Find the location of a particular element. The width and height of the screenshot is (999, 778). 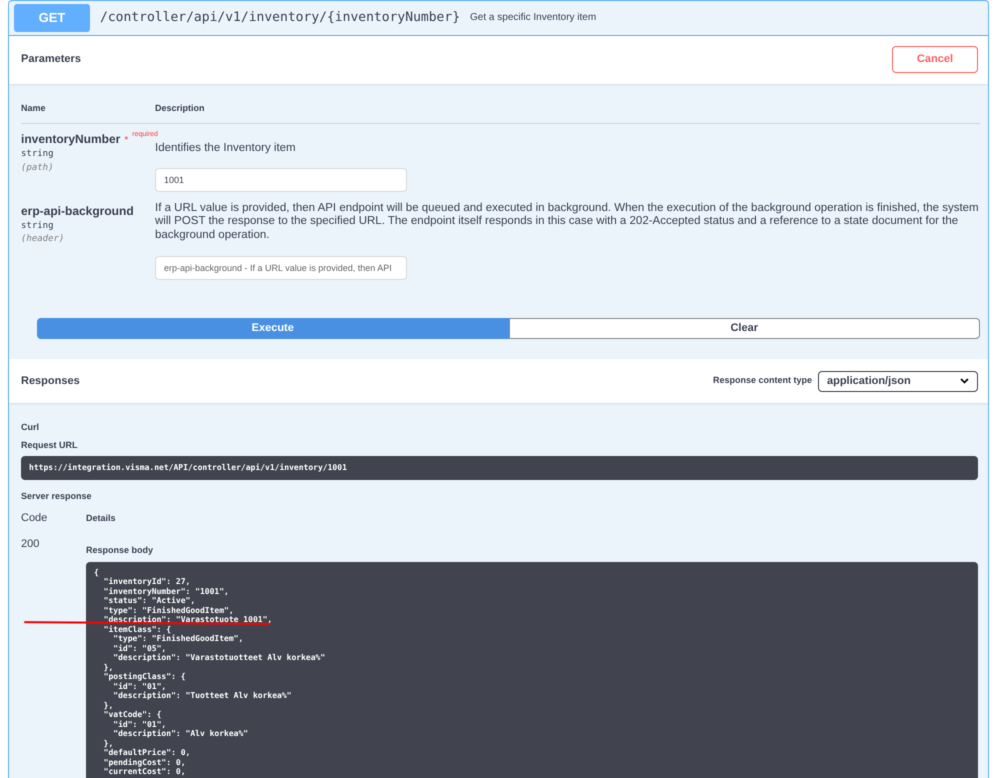

response-body-label: Response body is located at coordinates (120, 550).